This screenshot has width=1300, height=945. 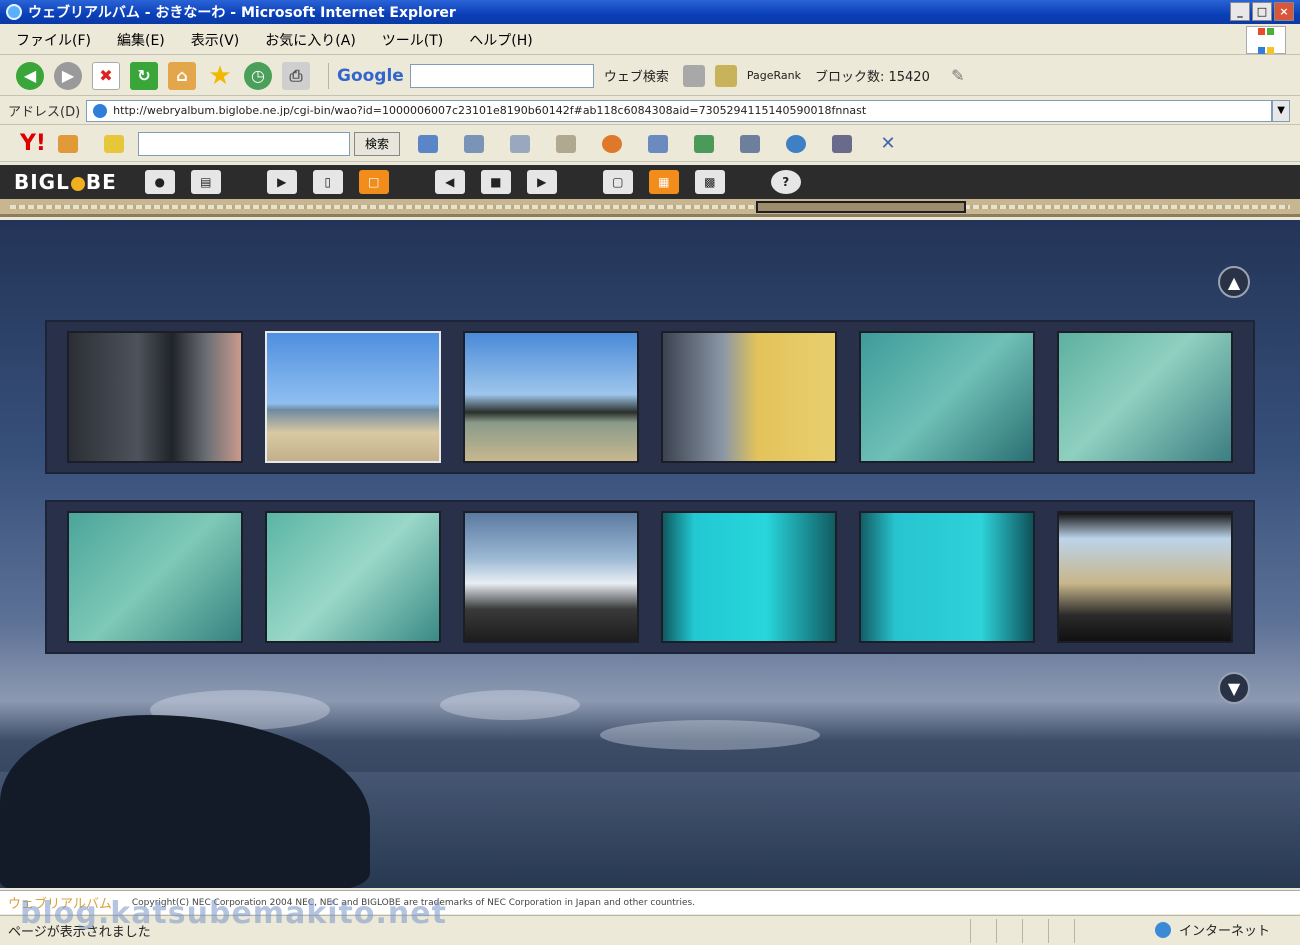 I want to click on chat-icon, so click(x=841, y=143).